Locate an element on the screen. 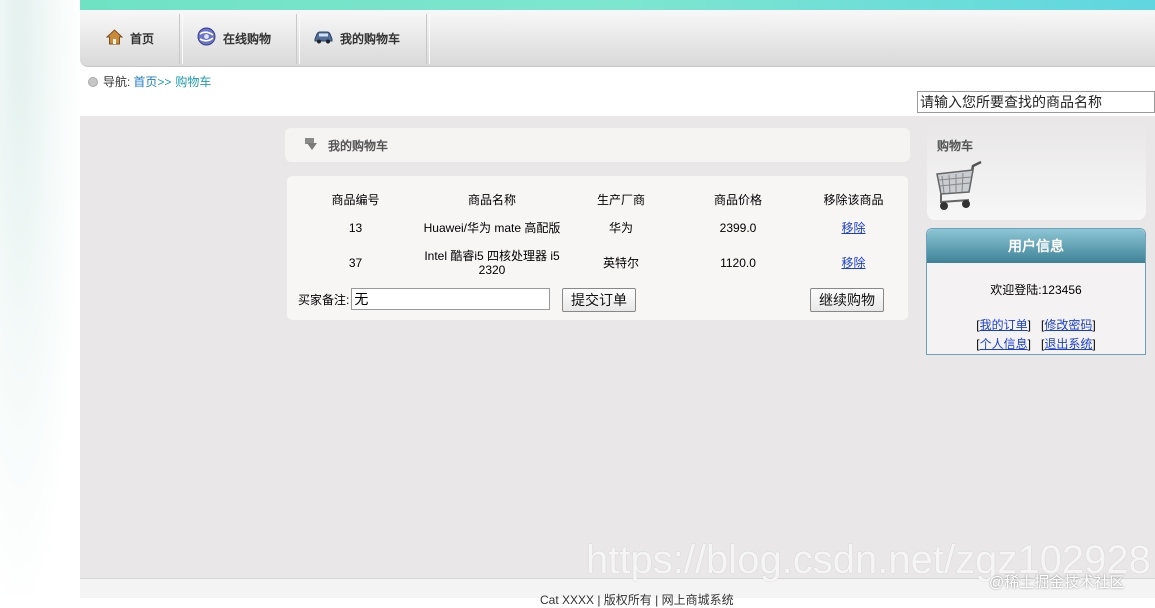 This screenshot has width=1155, height=608. nav-item-label: 在线购物 is located at coordinates (247, 38).